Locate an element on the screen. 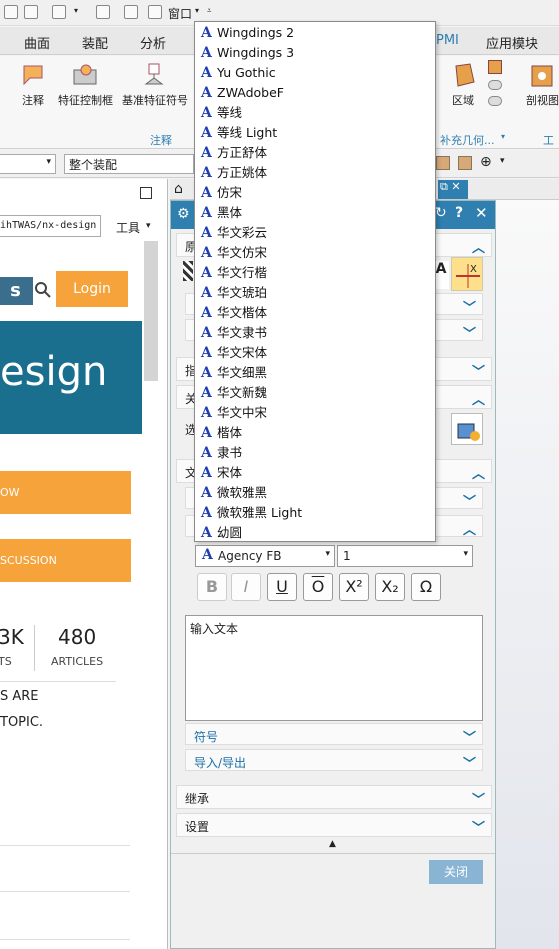 The width and height of the screenshot is (559, 949). tab-pmi: PMI is located at coordinates (447, 40).